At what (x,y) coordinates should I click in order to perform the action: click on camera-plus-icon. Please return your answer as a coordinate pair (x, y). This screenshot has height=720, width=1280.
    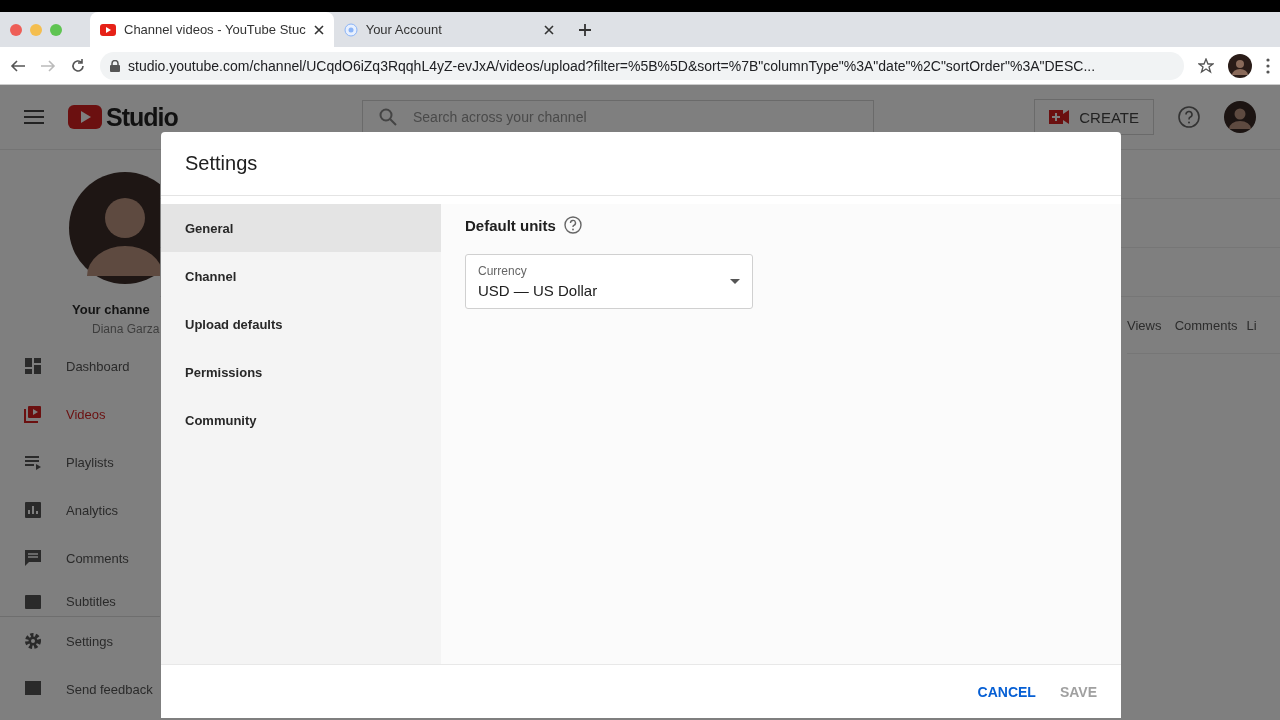
    Looking at the image, I should click on (1059, 117).